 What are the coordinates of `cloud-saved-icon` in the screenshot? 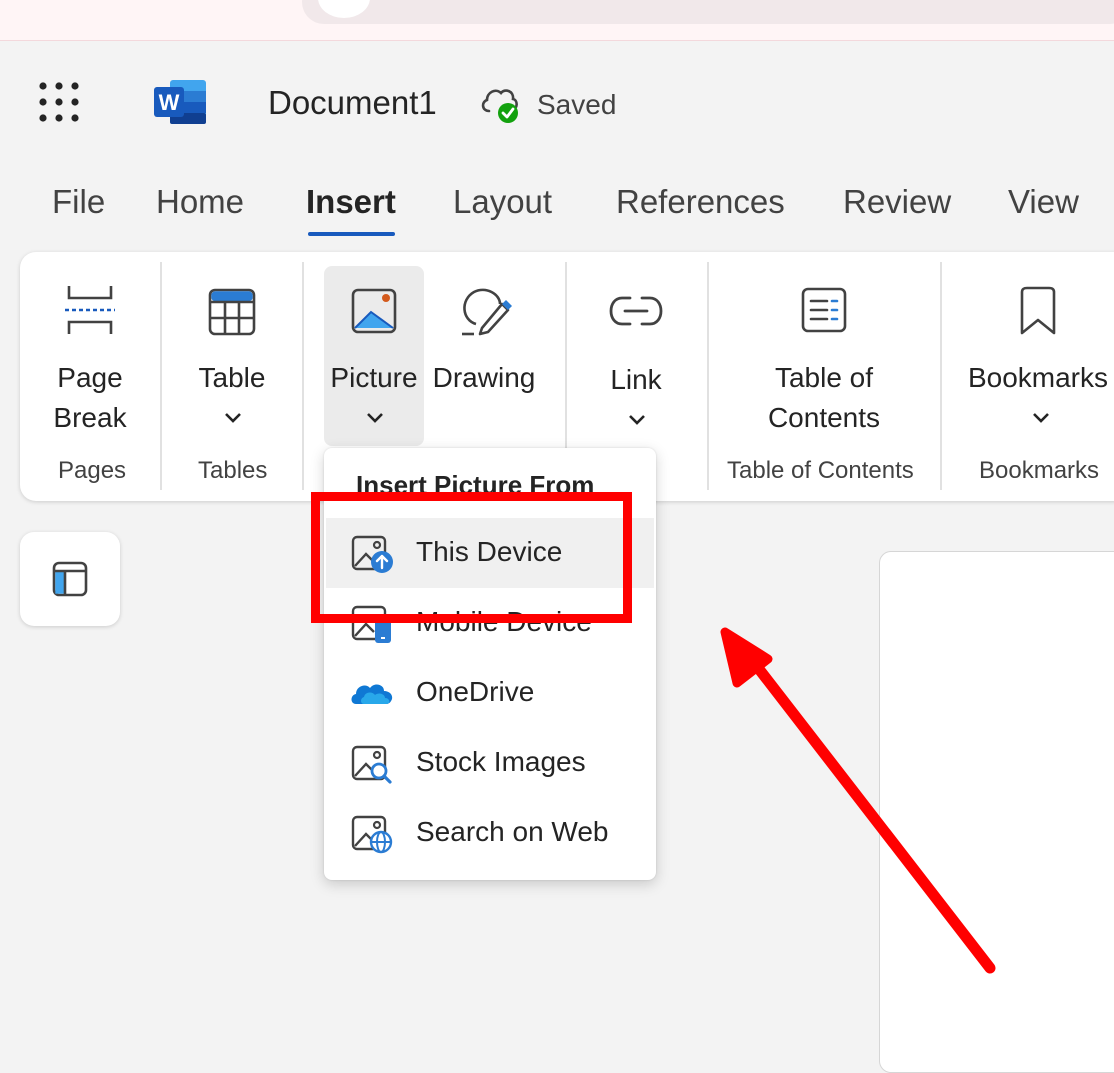 It's located at (499, 106).